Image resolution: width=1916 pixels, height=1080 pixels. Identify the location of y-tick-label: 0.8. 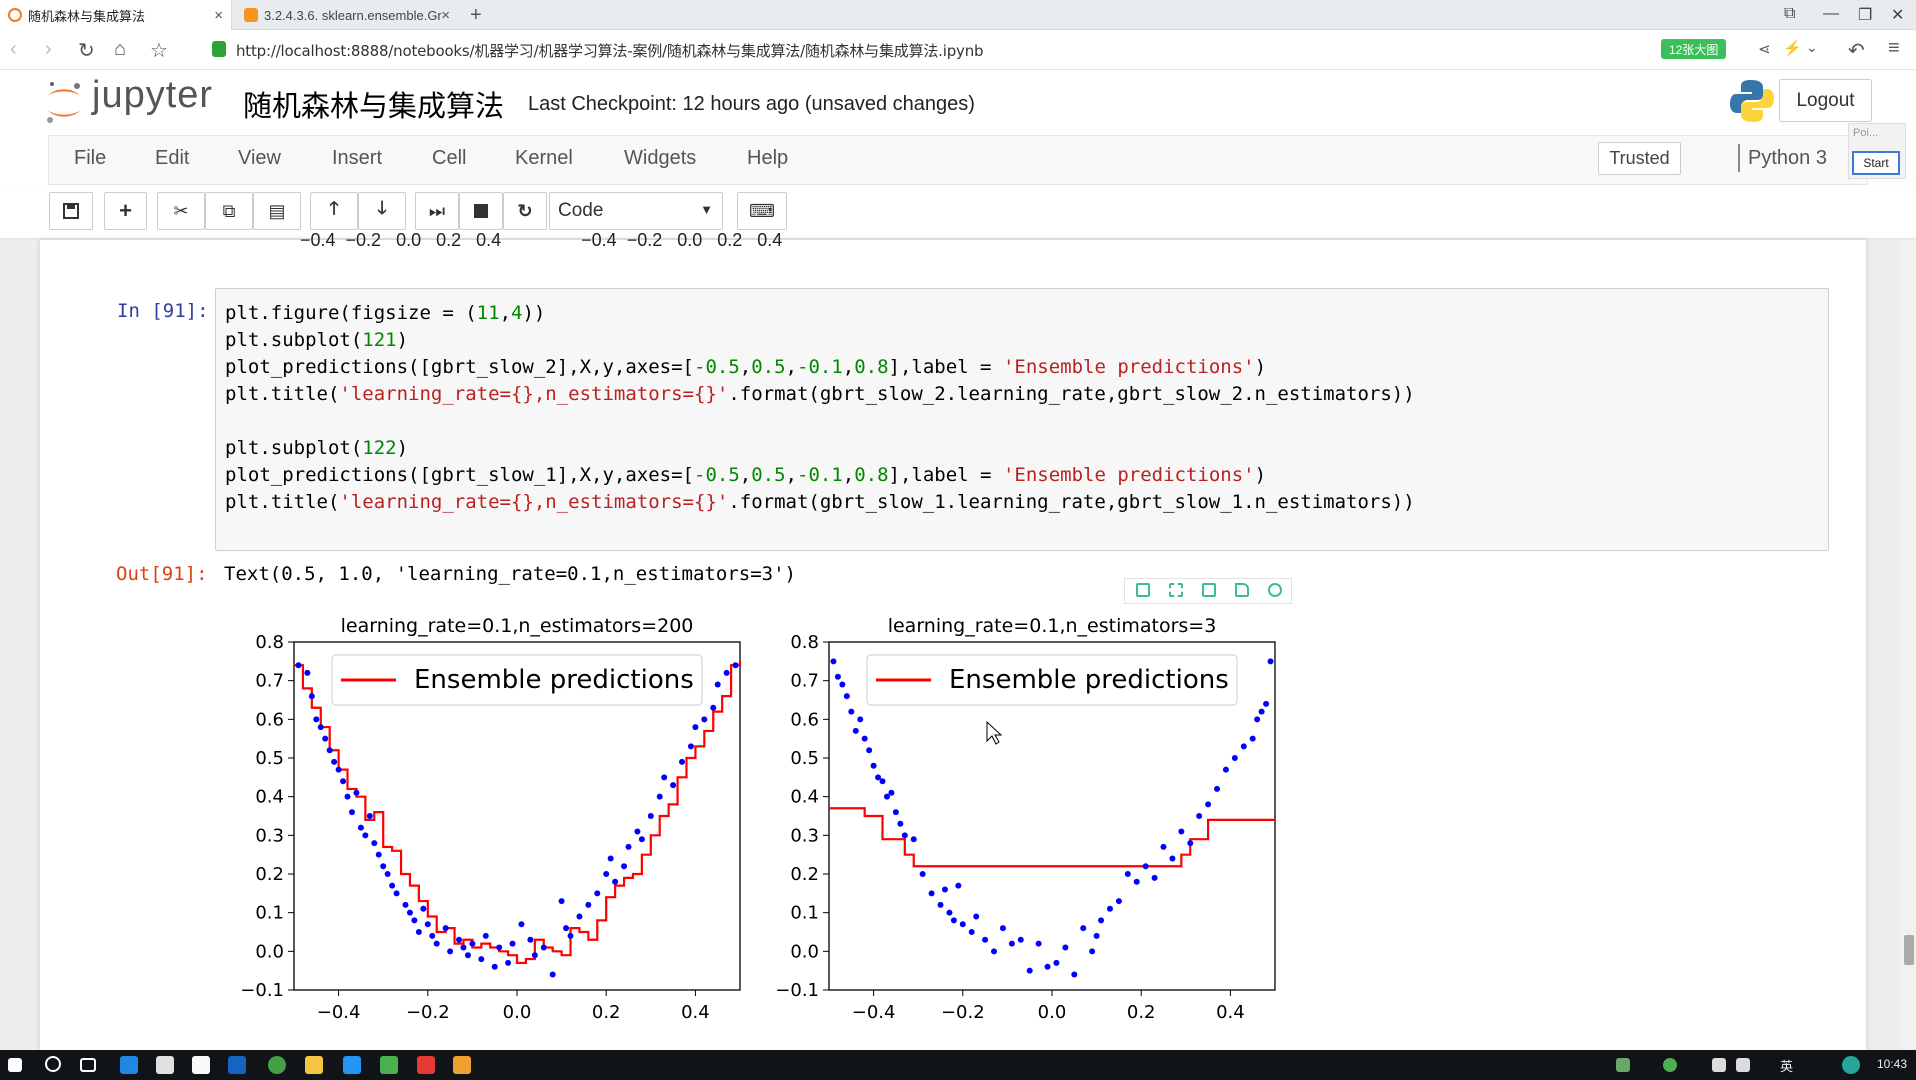
(804, 642).